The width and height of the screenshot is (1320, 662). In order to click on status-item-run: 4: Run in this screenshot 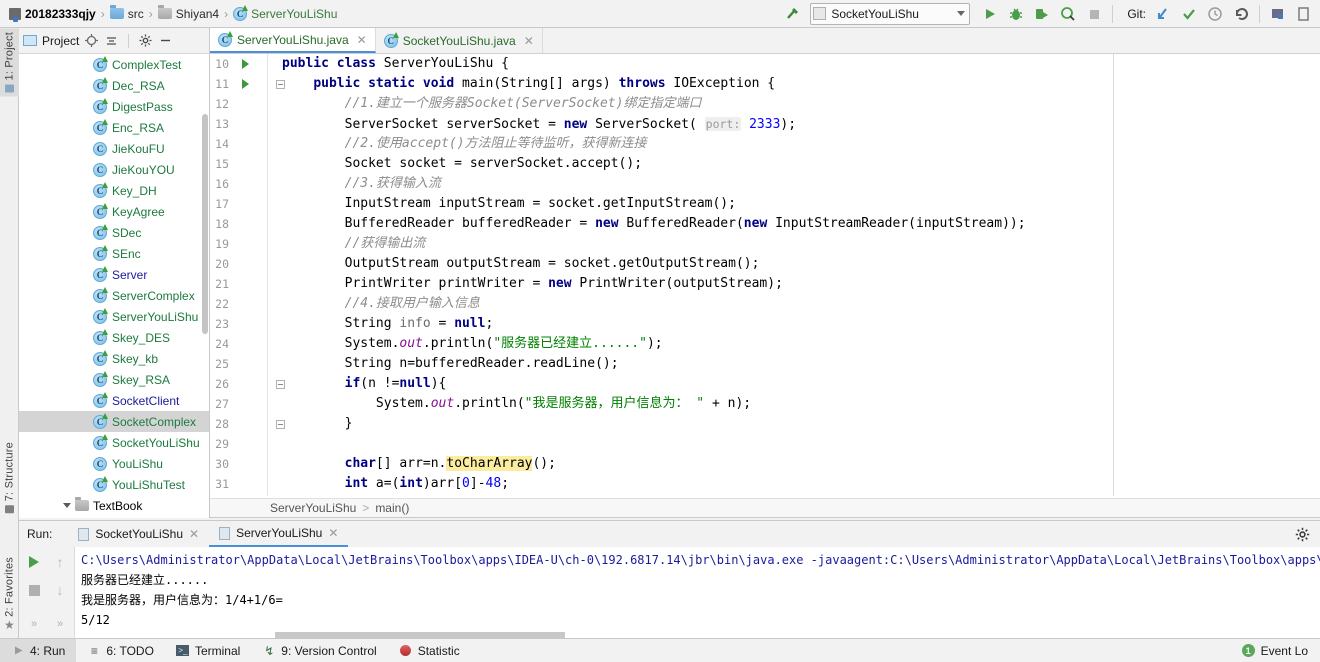, I will do `click(38, 650)`.